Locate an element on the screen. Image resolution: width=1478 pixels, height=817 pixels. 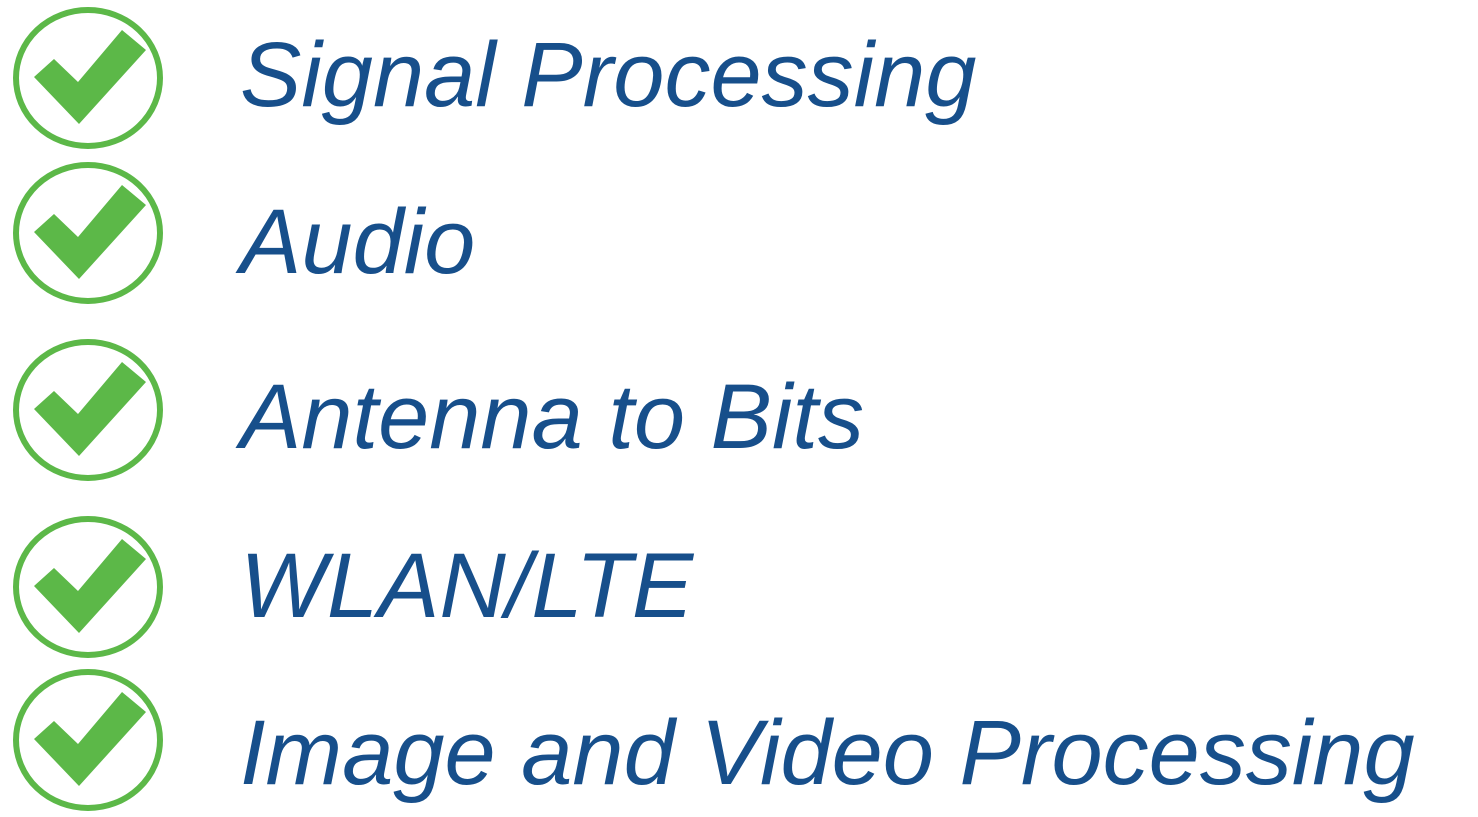
checklist-item-label: Image and Video Processing is located at coordinates (827, 753).